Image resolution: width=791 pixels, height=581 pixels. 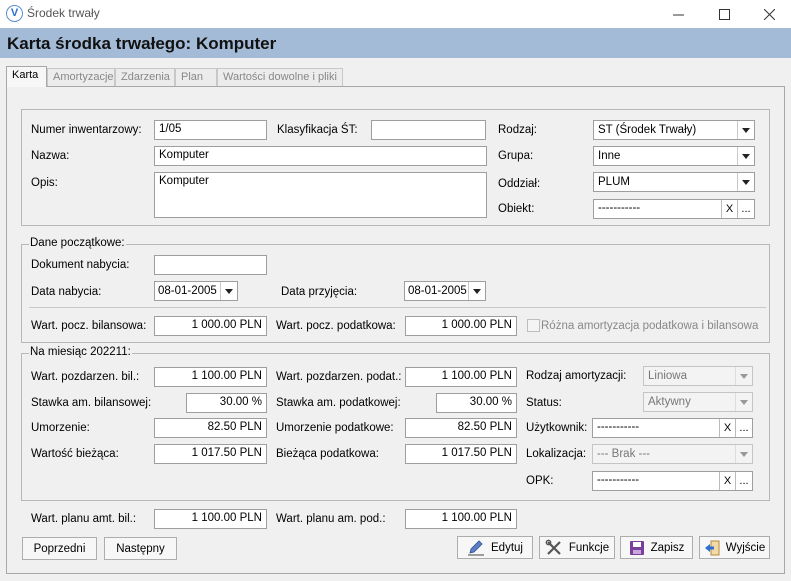 I want to click on balance-rate-label: Stawka am. bilansowej:, so click(x=91, y=403).